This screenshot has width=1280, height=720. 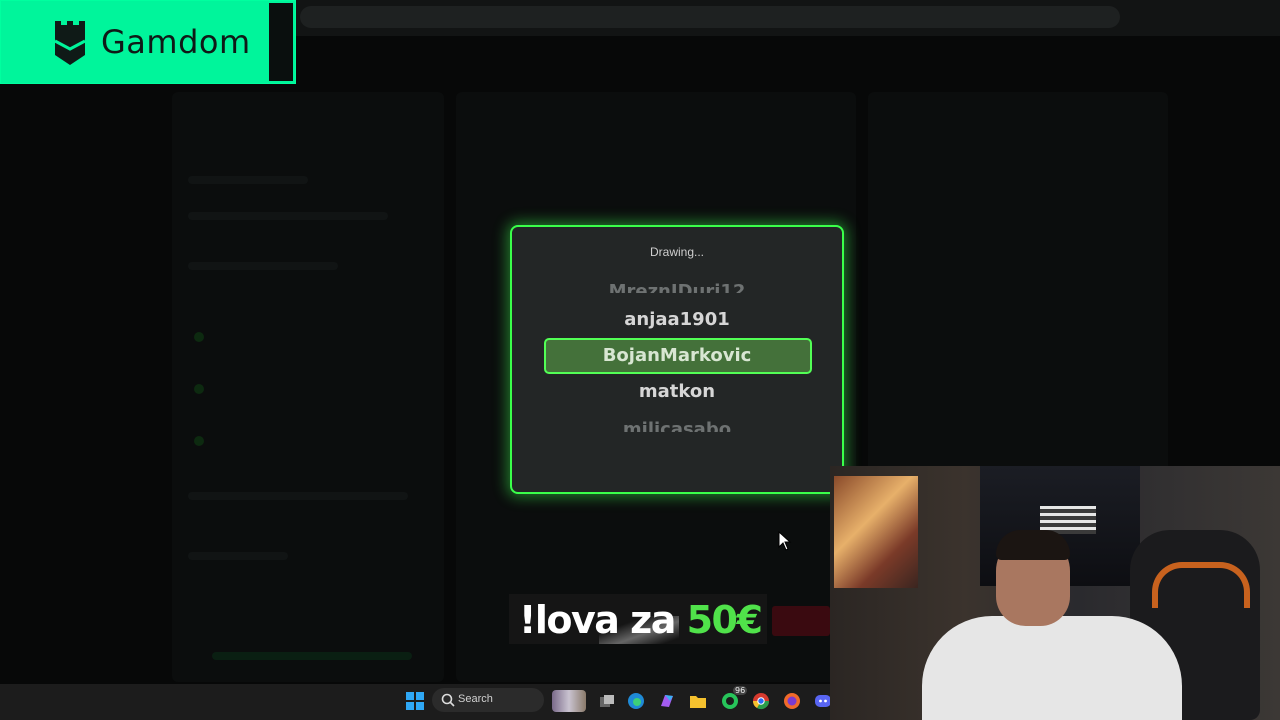 What do you see at coordinates (1052, 668) in the screenshot?
I see `streamer-shirt` at bounding box center [1052, 668].